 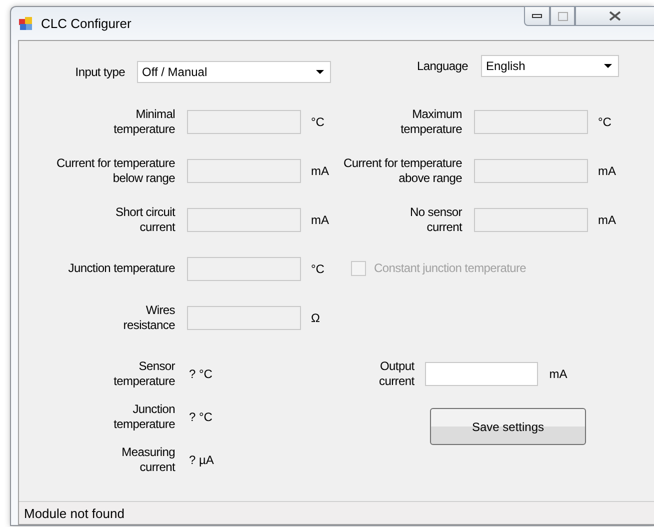 What do you see at coordinates (147, 459) in the screenshot?
I see `reading-label: Measuring current` at bounding box center [147, 459].